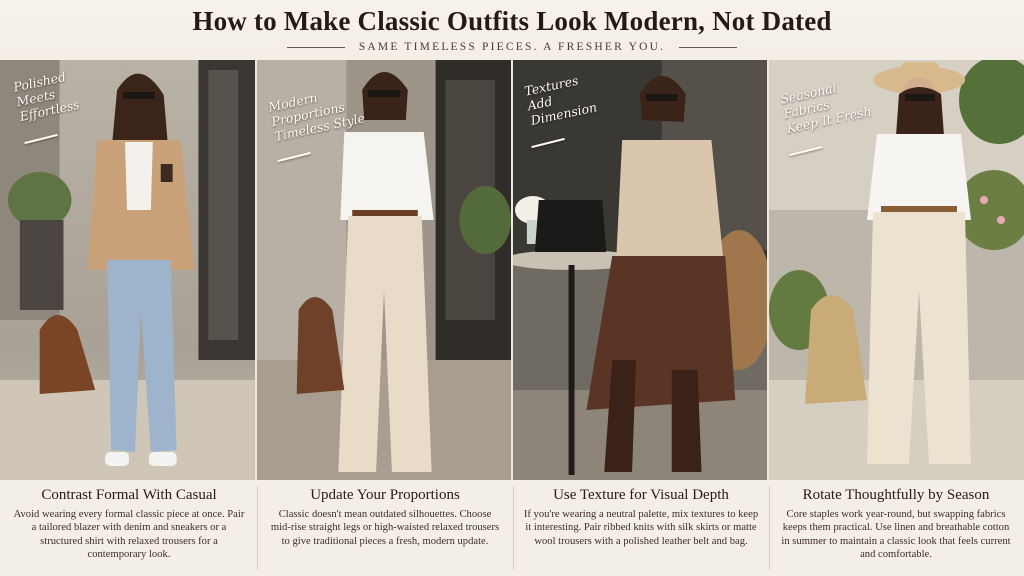 This screenshot has height=576, width=1024. What do you see at coordinates (385, 495) in the screenshot?
I see `caption-2-title: Update Your Proportions` at bounding box center [385, 495].